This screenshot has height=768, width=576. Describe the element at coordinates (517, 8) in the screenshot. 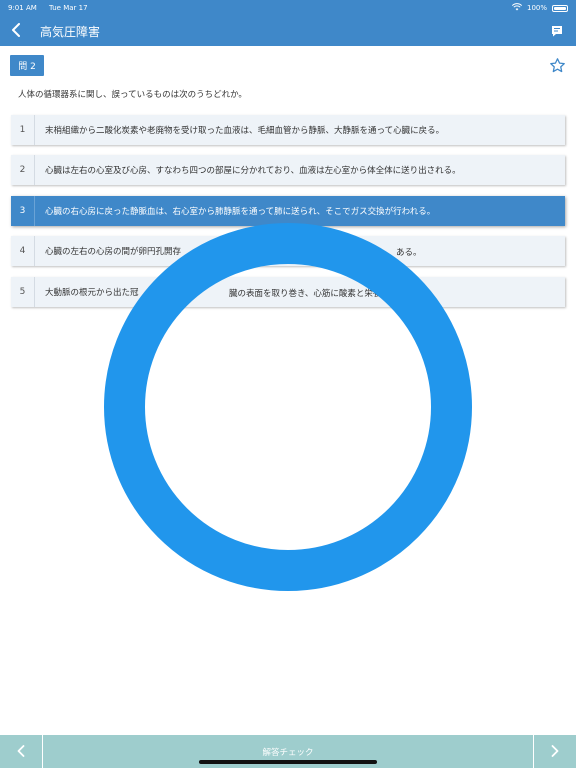

I see `wifi-icon` at that location.